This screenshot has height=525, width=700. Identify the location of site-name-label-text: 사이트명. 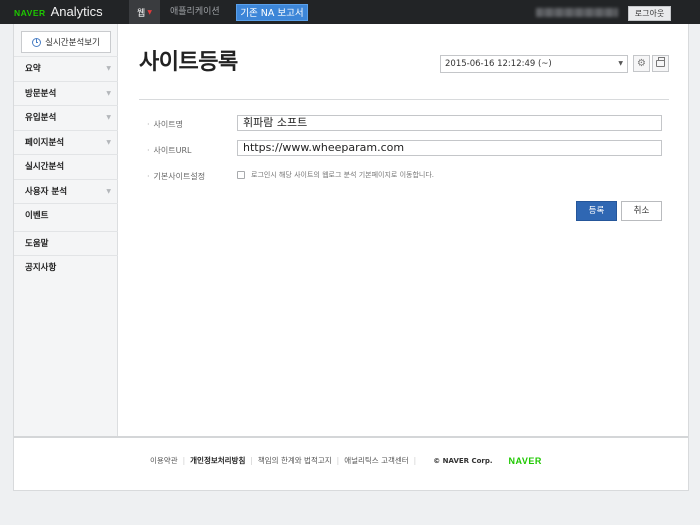
(168, 124).